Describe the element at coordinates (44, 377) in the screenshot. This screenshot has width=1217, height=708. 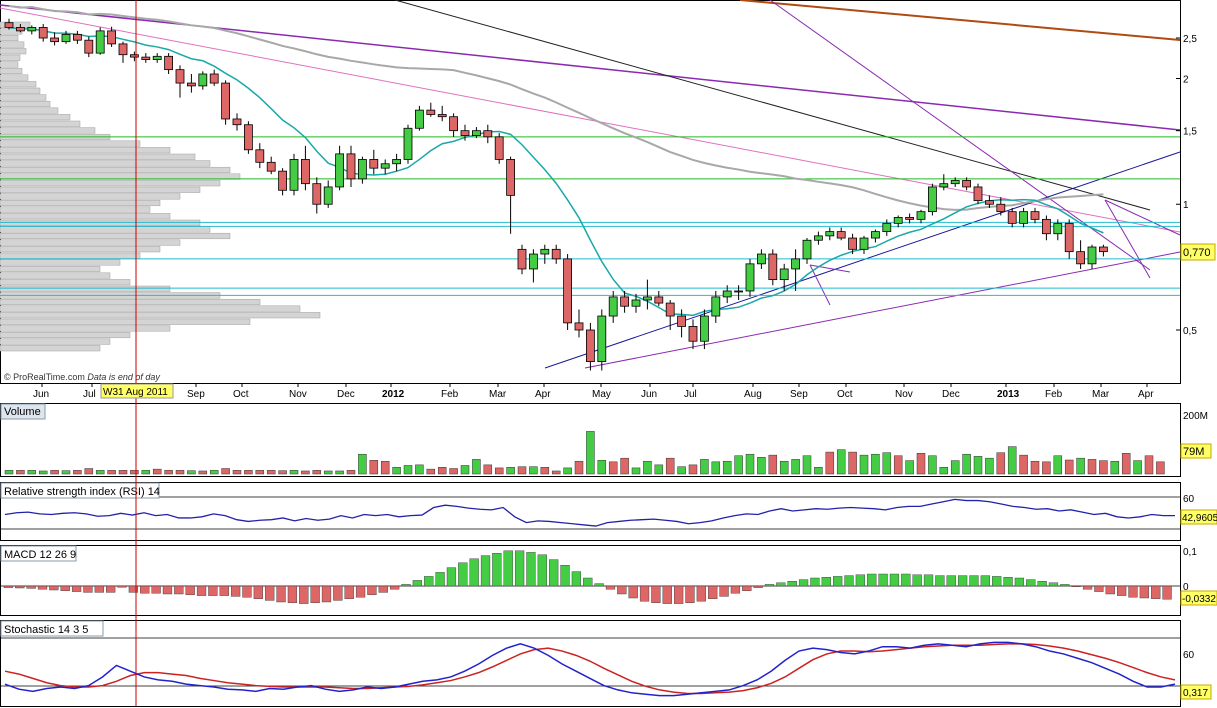
I see `watermark-text: © ProRealTime.com` at that location.